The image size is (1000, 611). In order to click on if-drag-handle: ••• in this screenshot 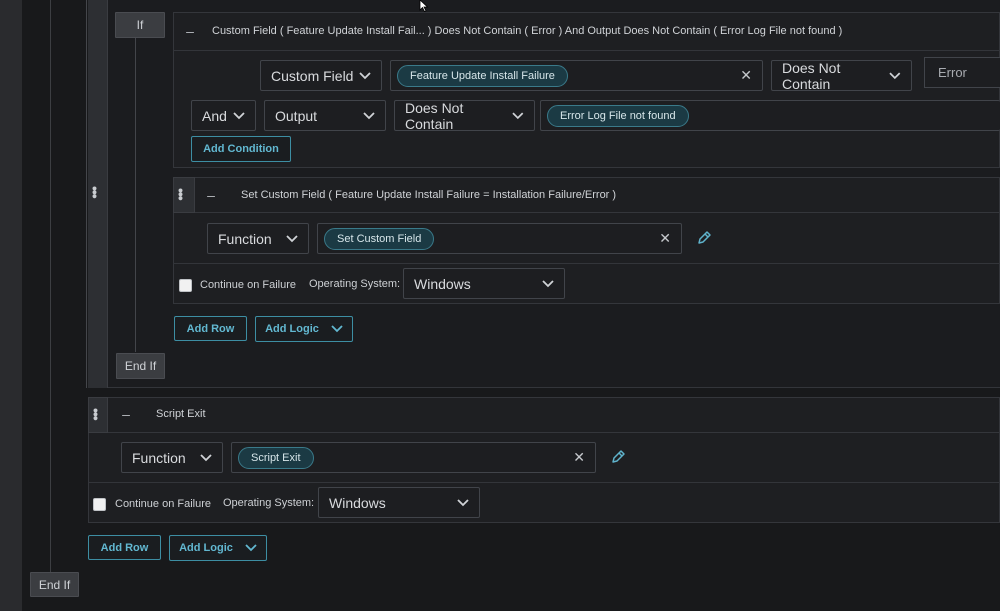, I will do `click(97, 194)`.